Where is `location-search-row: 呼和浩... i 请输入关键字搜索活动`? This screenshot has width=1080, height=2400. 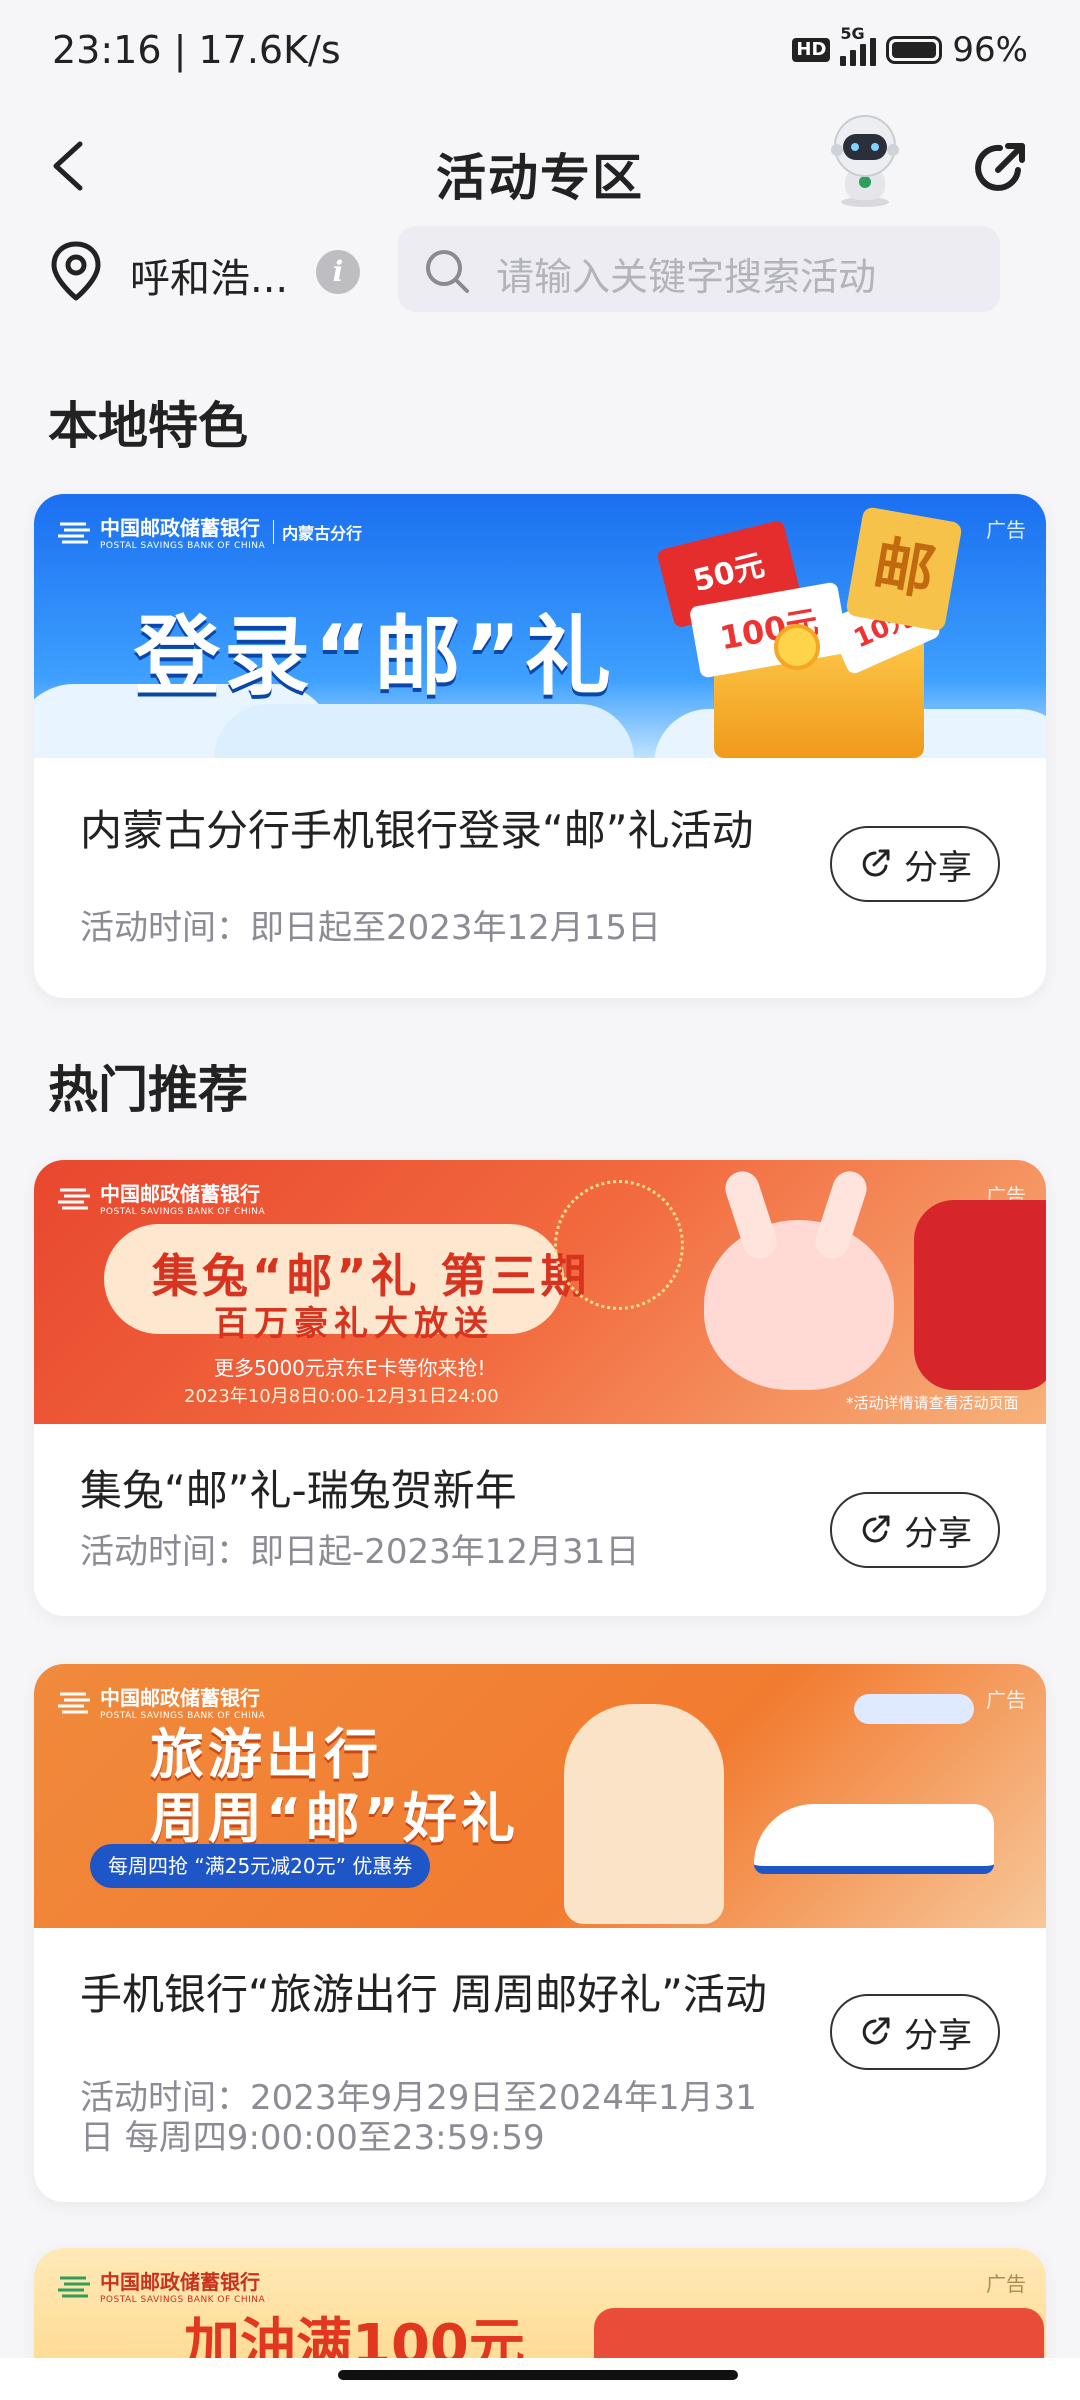 location-search-row: 呼和浩... i 请输入关键字搜索活动 is located at coordinates (540, 271).